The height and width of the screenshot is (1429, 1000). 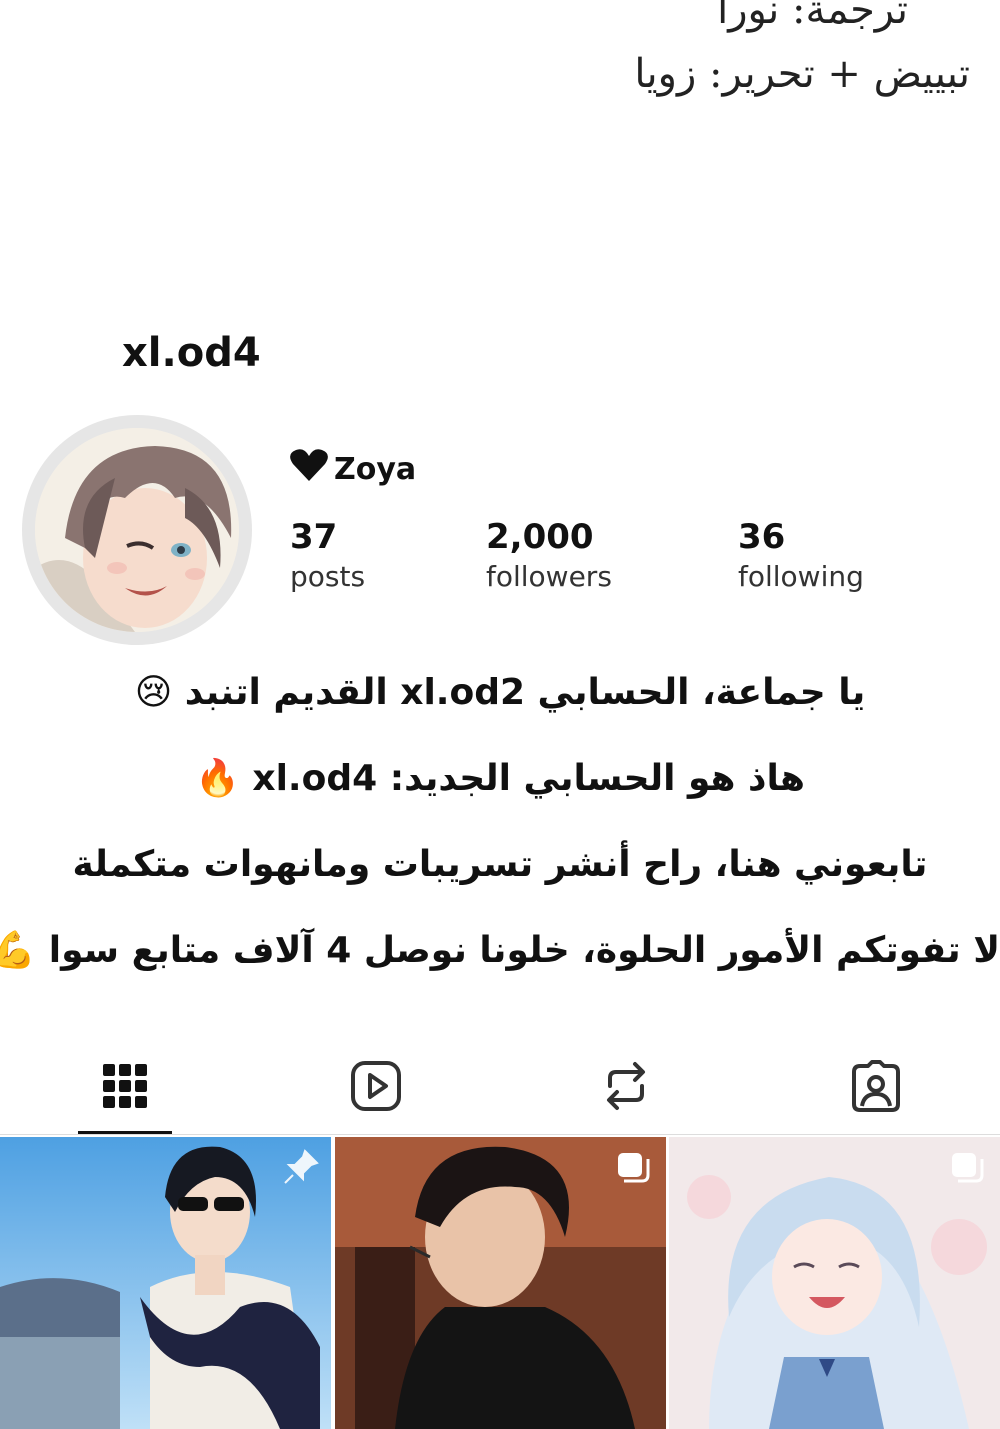 What do you see at coordinates (500, 692) in the screenshot?
I see `bio-line: يا جماعة، الحسابي xl.od2 القديم اتنبد 😢` at bounding box center [500, 692].